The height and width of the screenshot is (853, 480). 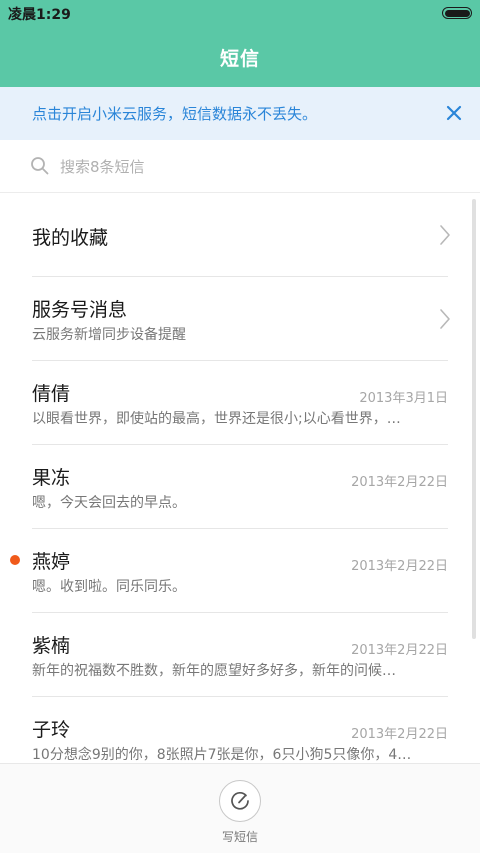 I want to click on page-title: 短信, so click(x=239, y=59).